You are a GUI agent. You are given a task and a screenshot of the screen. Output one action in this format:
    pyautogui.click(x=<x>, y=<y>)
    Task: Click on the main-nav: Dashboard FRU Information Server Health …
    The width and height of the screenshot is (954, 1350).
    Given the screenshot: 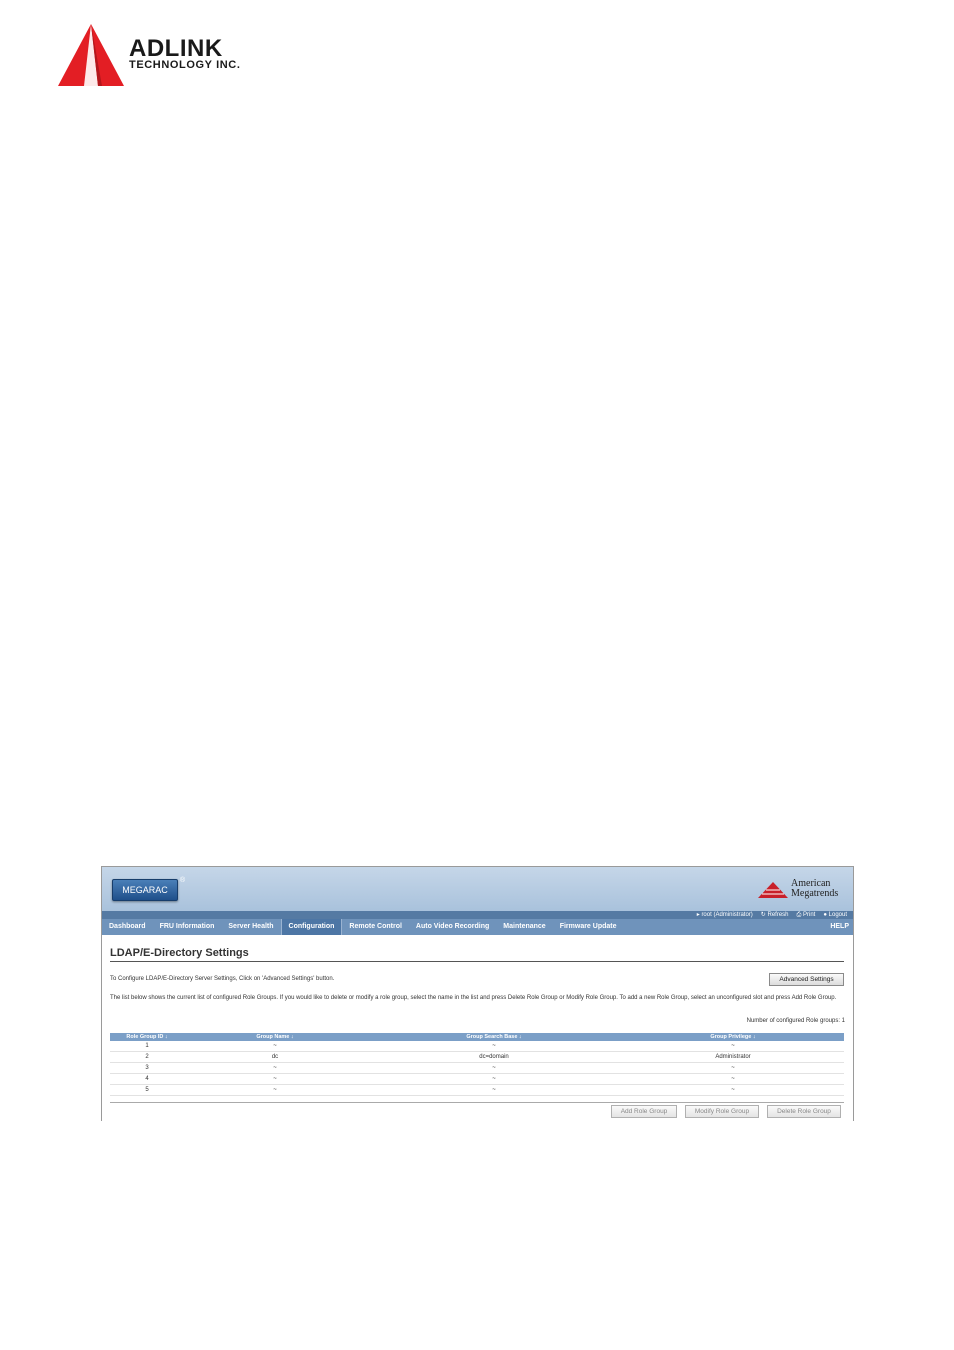 What is the action you would take?
    pyautogui.click(x=477, y=927)
    